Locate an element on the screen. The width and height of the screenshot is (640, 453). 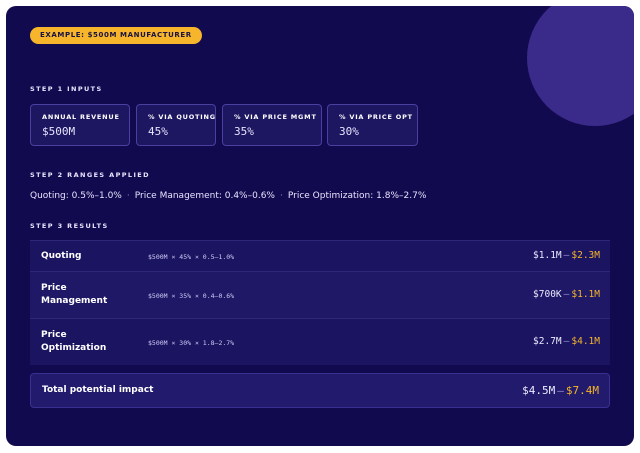
total-range: $4.5M – $7.4M is located at coordinates (560, 390).